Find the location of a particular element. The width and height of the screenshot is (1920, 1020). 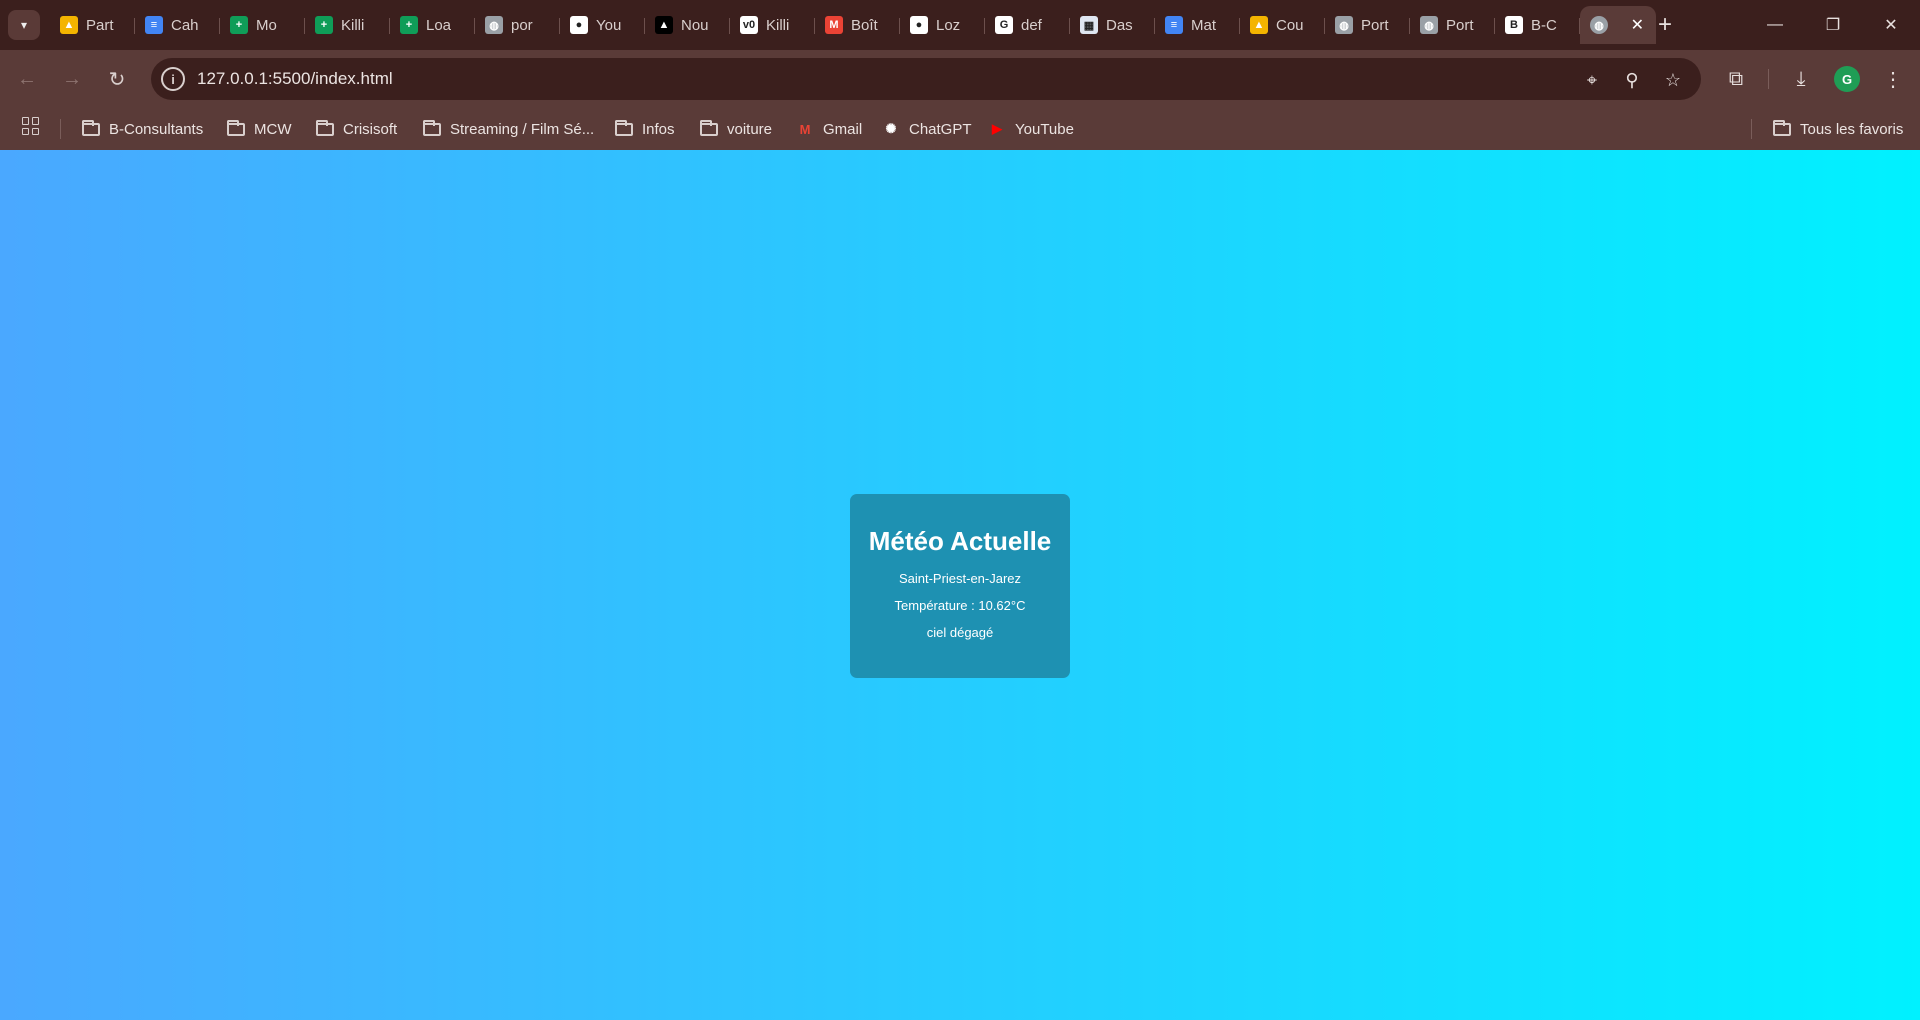

address-bar: i 127.0.0.1:5500/index.html ⌖ ⚲ ☆ is located at coordinates (926, 79).